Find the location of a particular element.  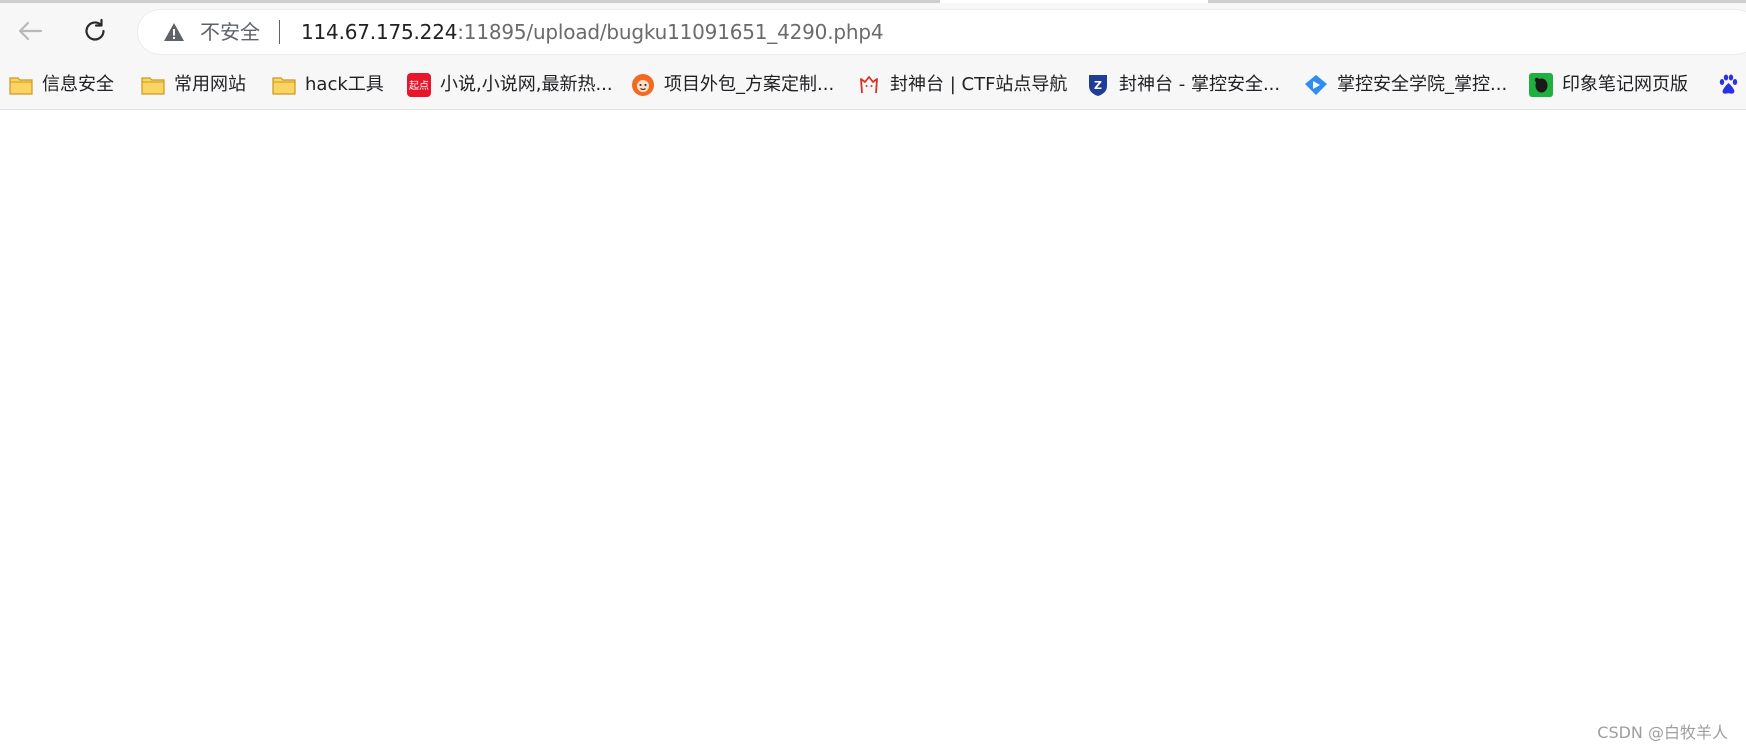

bookmark-folder-common-sites: 常用网站 is located at coordinates (193, 85).